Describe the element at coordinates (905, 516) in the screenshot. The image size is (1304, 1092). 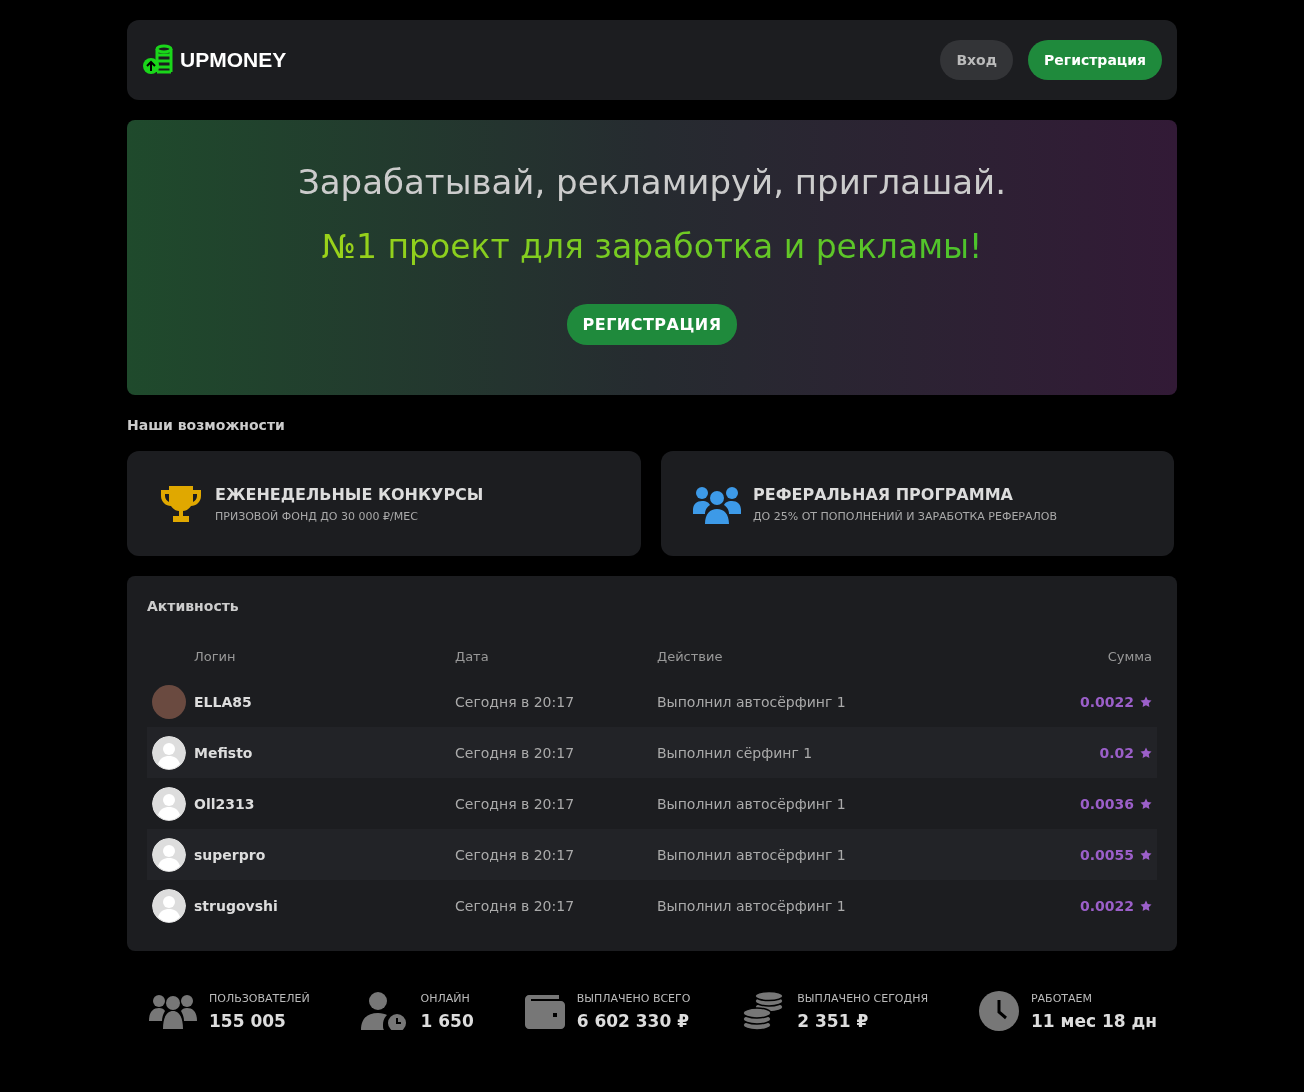
I see `feature-subtitle: ДО 25% ОТ ПОПОЛНЕНИЙ И ЗАРАБОТКА РЕФЕРАЛОВ` at that location.